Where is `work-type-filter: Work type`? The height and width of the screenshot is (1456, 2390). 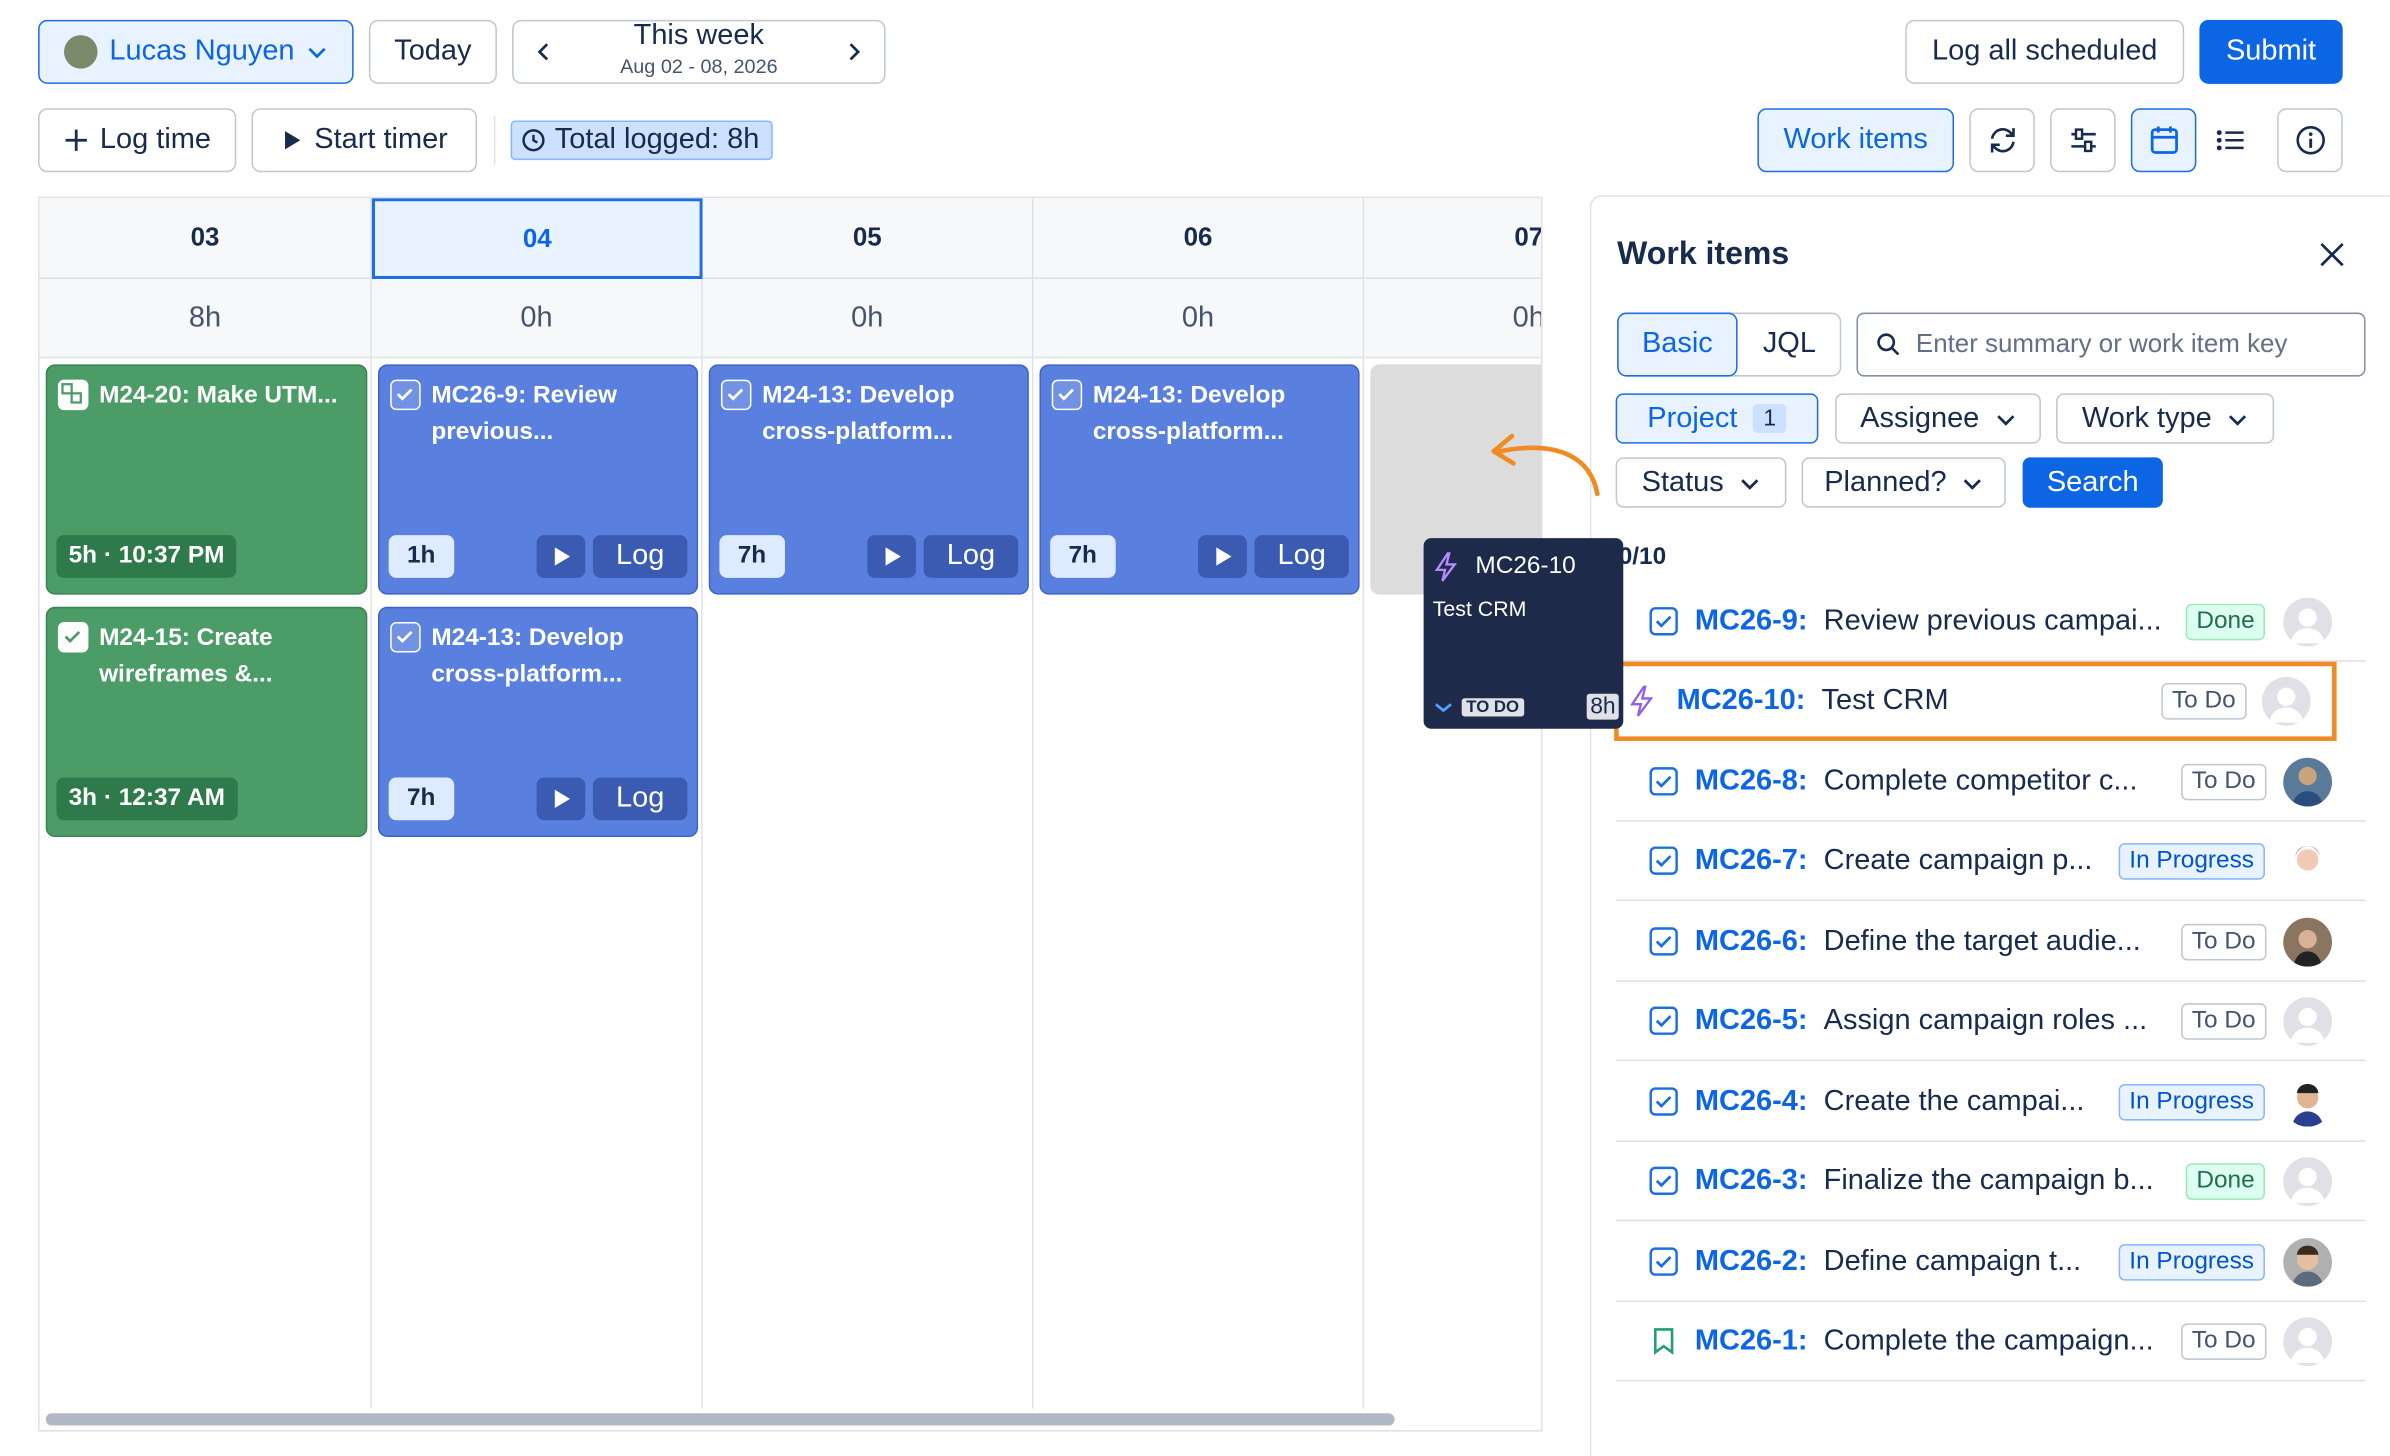
work-type-filter: Work type is located at coordinates (2165, 418).